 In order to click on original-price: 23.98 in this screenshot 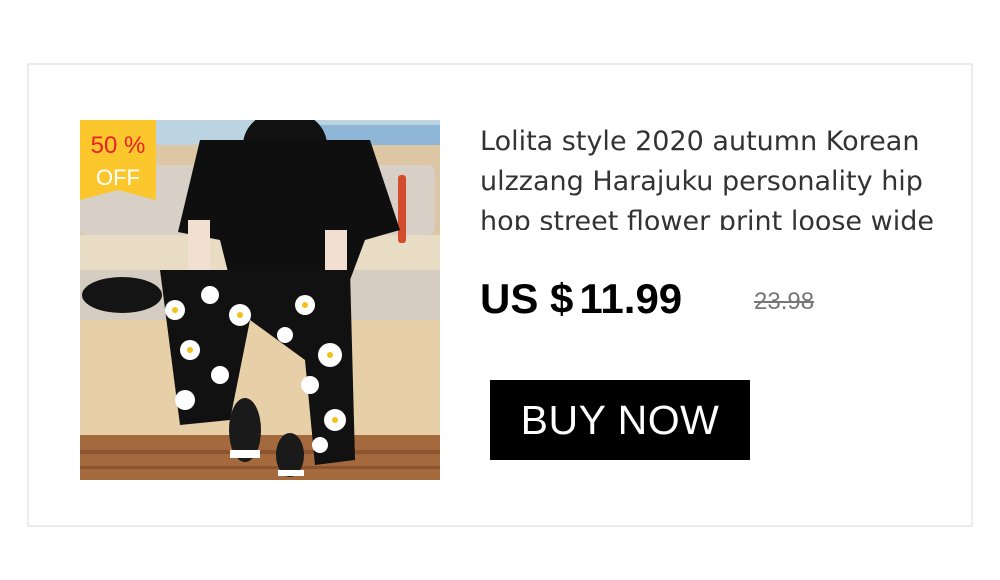, I will do `click(784, 301)`.